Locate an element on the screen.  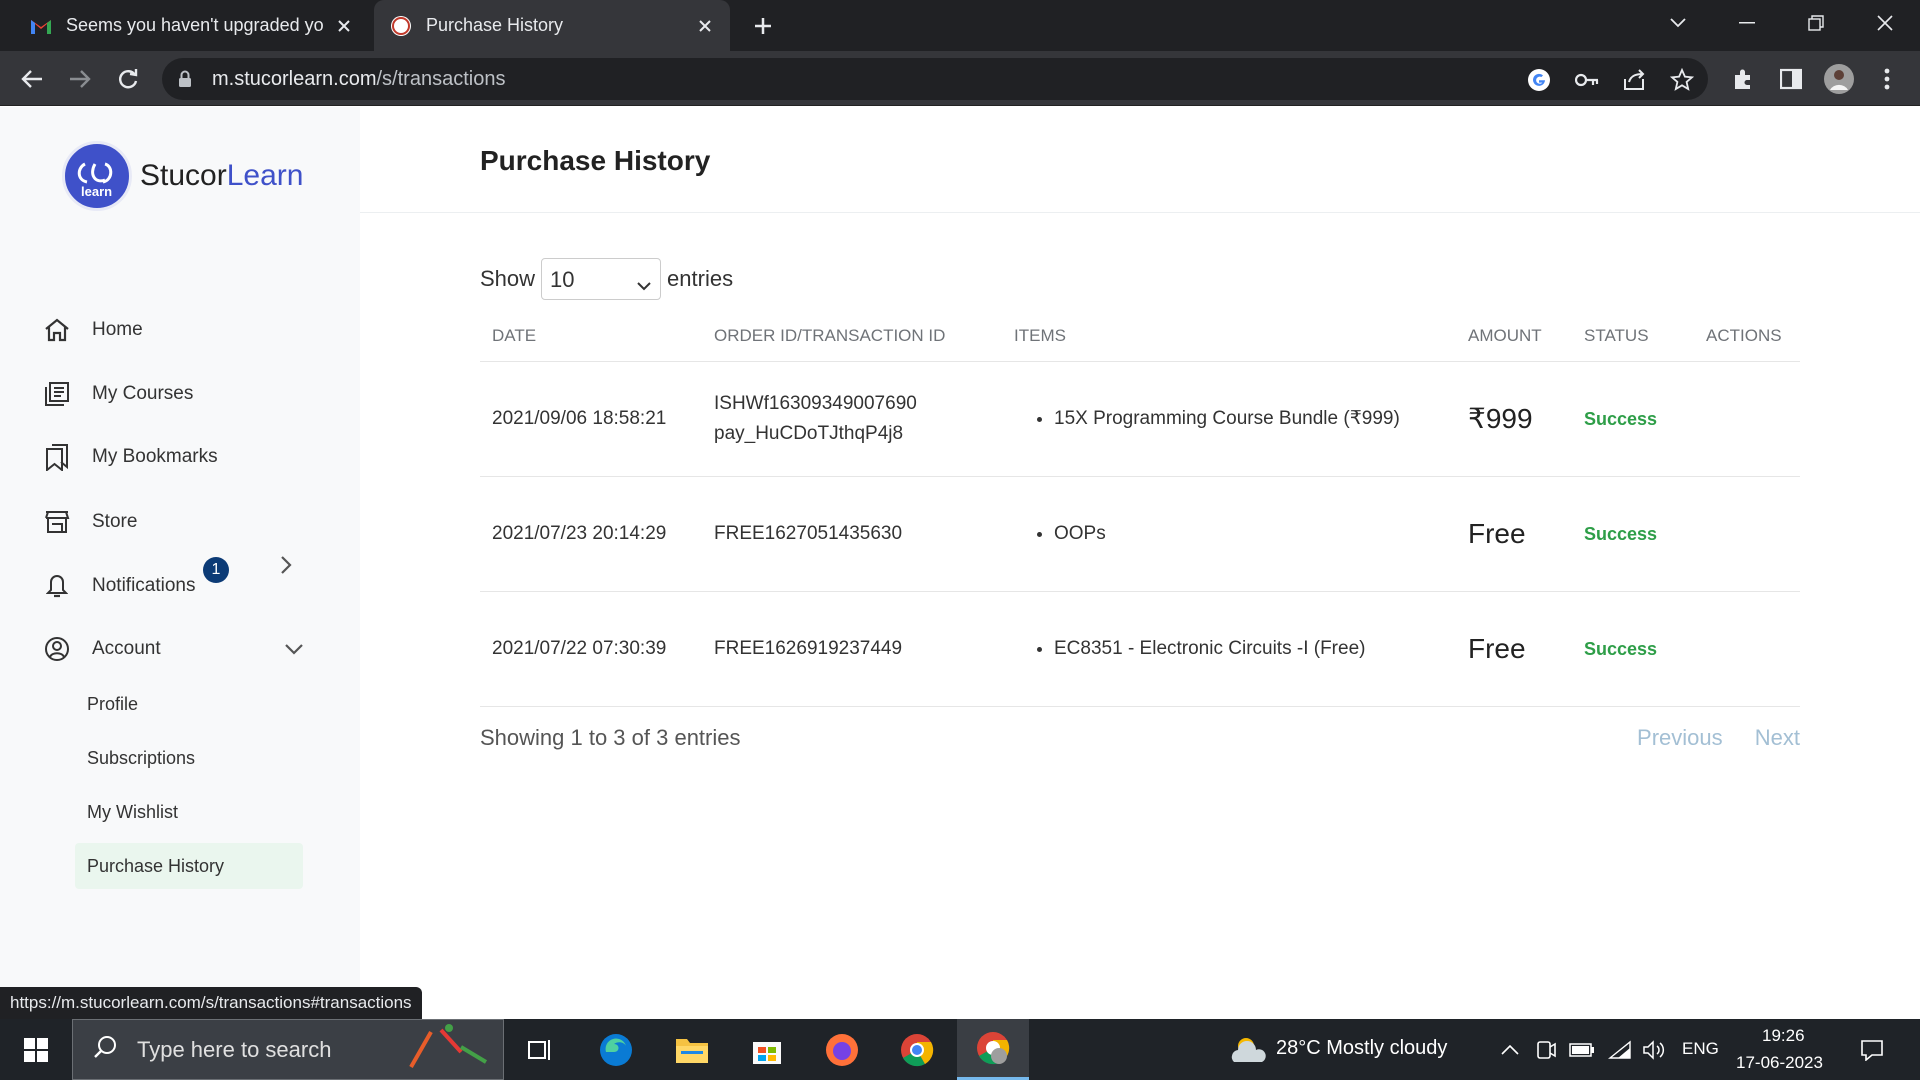
taskbar-search: Type here to search is located at coordinates (288, 1049).